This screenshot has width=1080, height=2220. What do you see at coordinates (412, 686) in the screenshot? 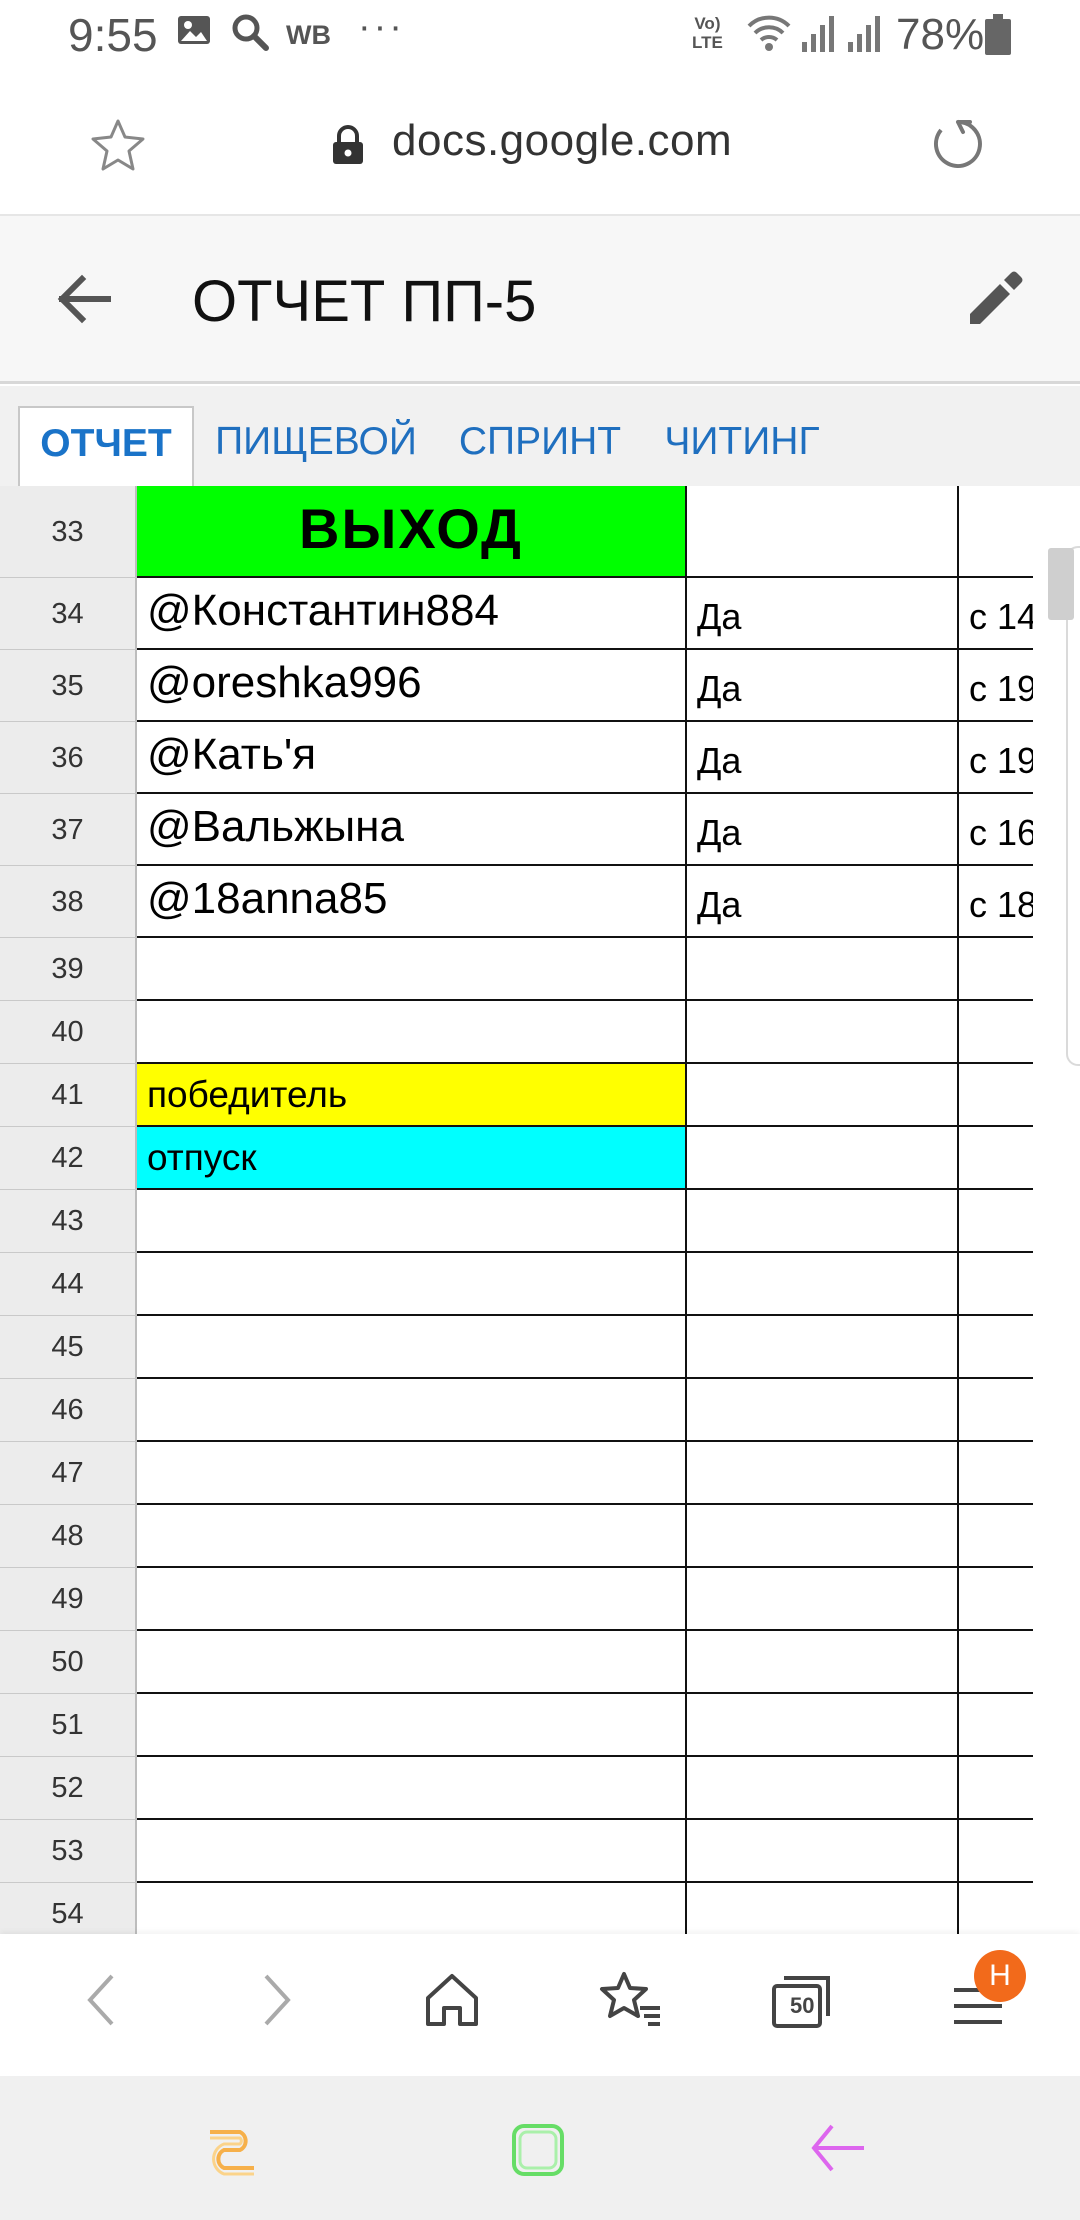
I see `cell-a: @oreshka996` at bounding box center [412, 686].